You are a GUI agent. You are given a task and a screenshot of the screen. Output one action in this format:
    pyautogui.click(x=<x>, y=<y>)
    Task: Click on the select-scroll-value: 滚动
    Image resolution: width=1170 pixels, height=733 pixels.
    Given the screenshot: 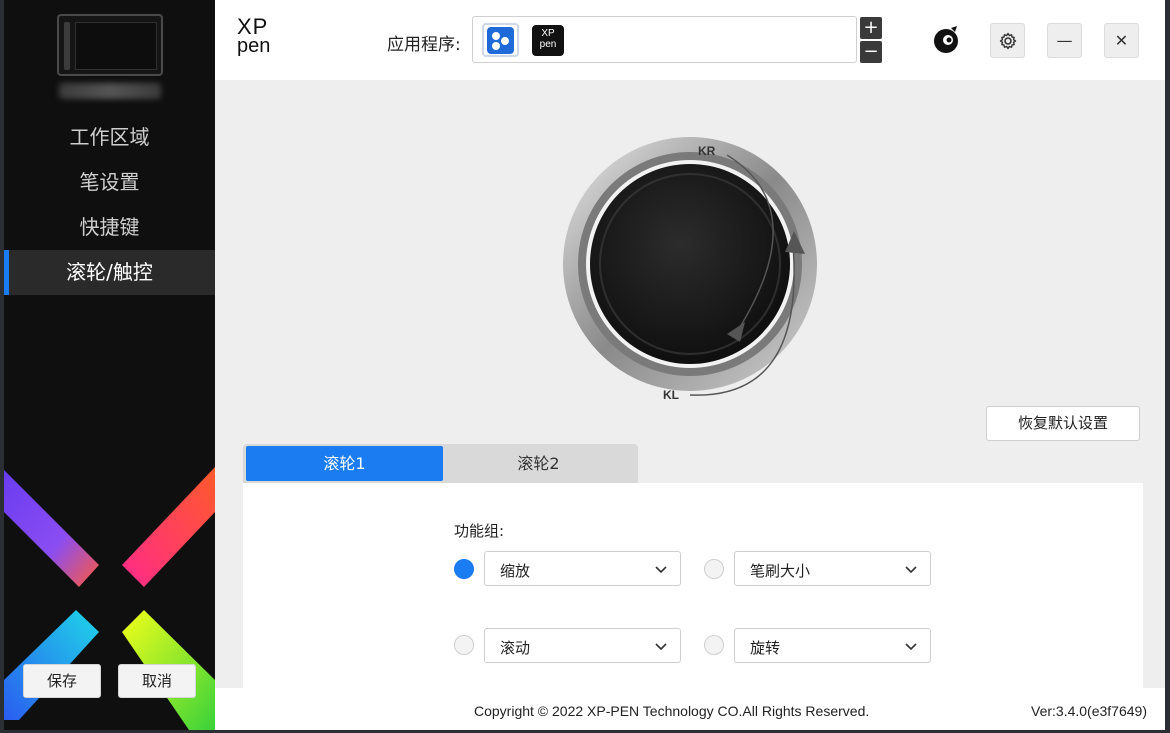 What is the action you would take?
    pyautogui.click(x=515, y=648)
    